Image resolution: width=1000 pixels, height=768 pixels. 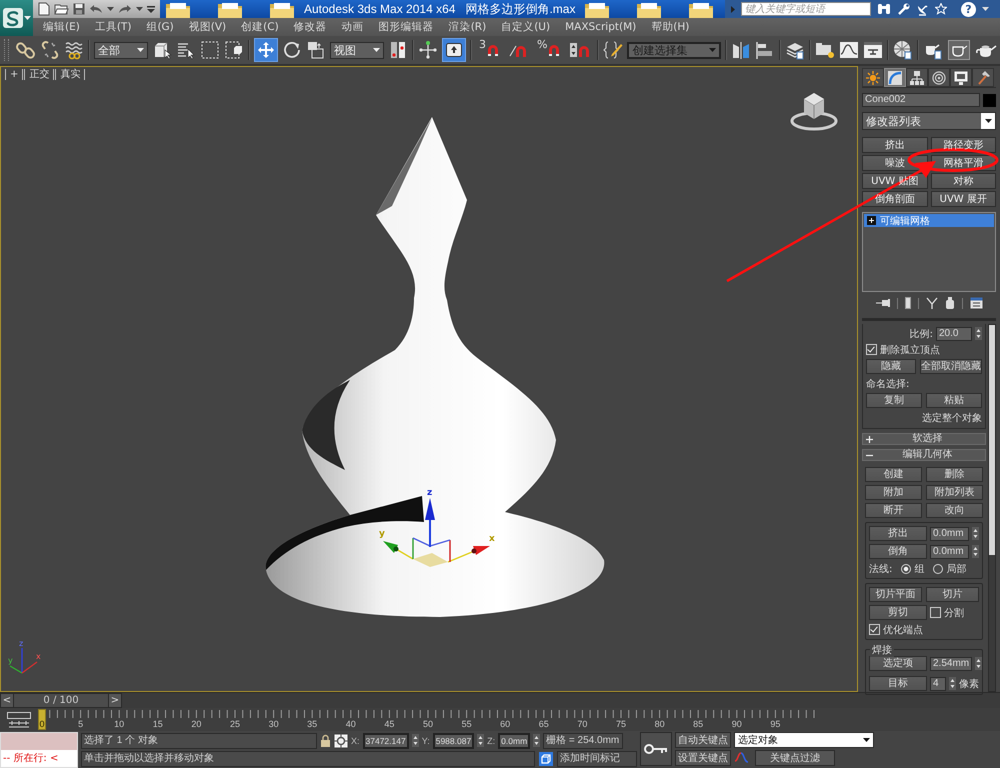 I want to click on star-icon, so click(x=941, y=9).